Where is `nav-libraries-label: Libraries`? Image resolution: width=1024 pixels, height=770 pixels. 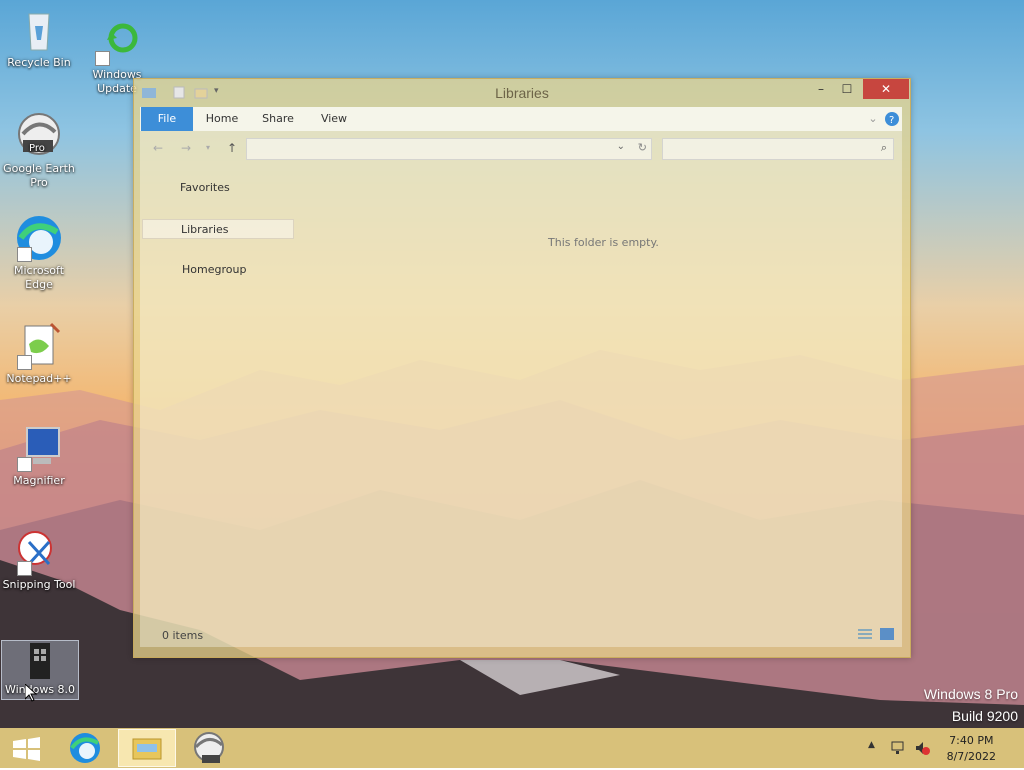
nav-libraries-label: Libraries is located at coordinates (205, 229).